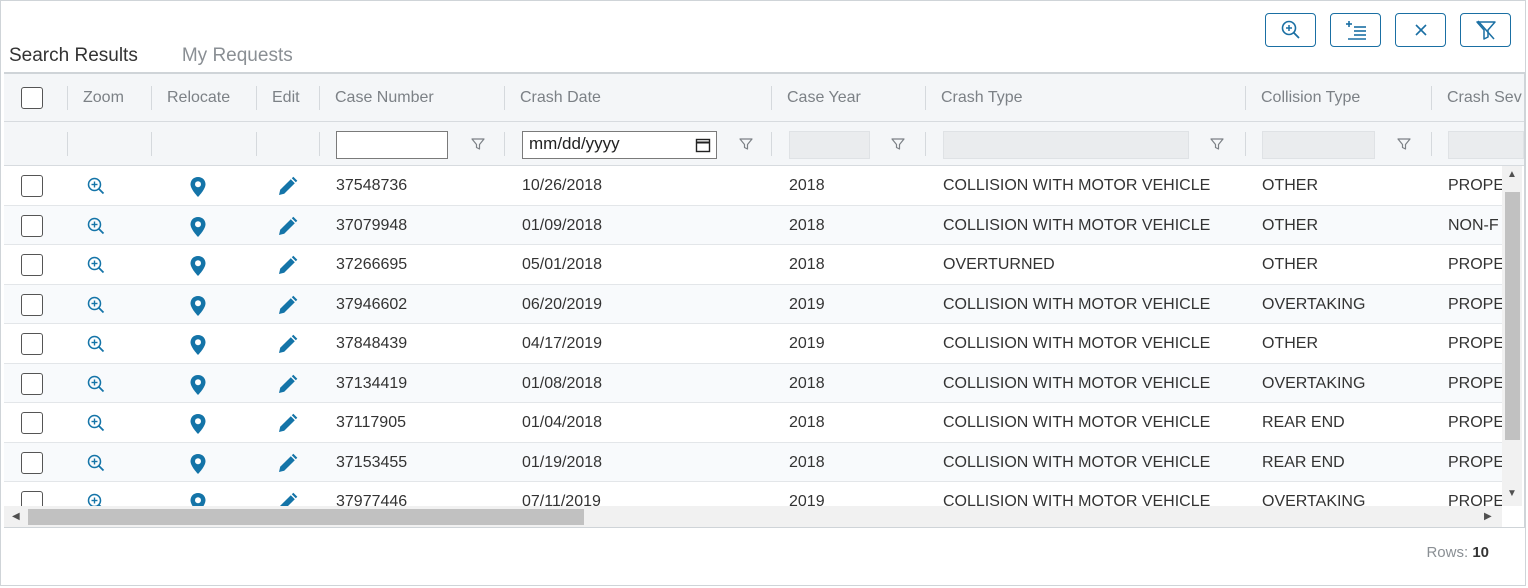  I want to click on column-header-zoom: Zoom, so click(110, 98).